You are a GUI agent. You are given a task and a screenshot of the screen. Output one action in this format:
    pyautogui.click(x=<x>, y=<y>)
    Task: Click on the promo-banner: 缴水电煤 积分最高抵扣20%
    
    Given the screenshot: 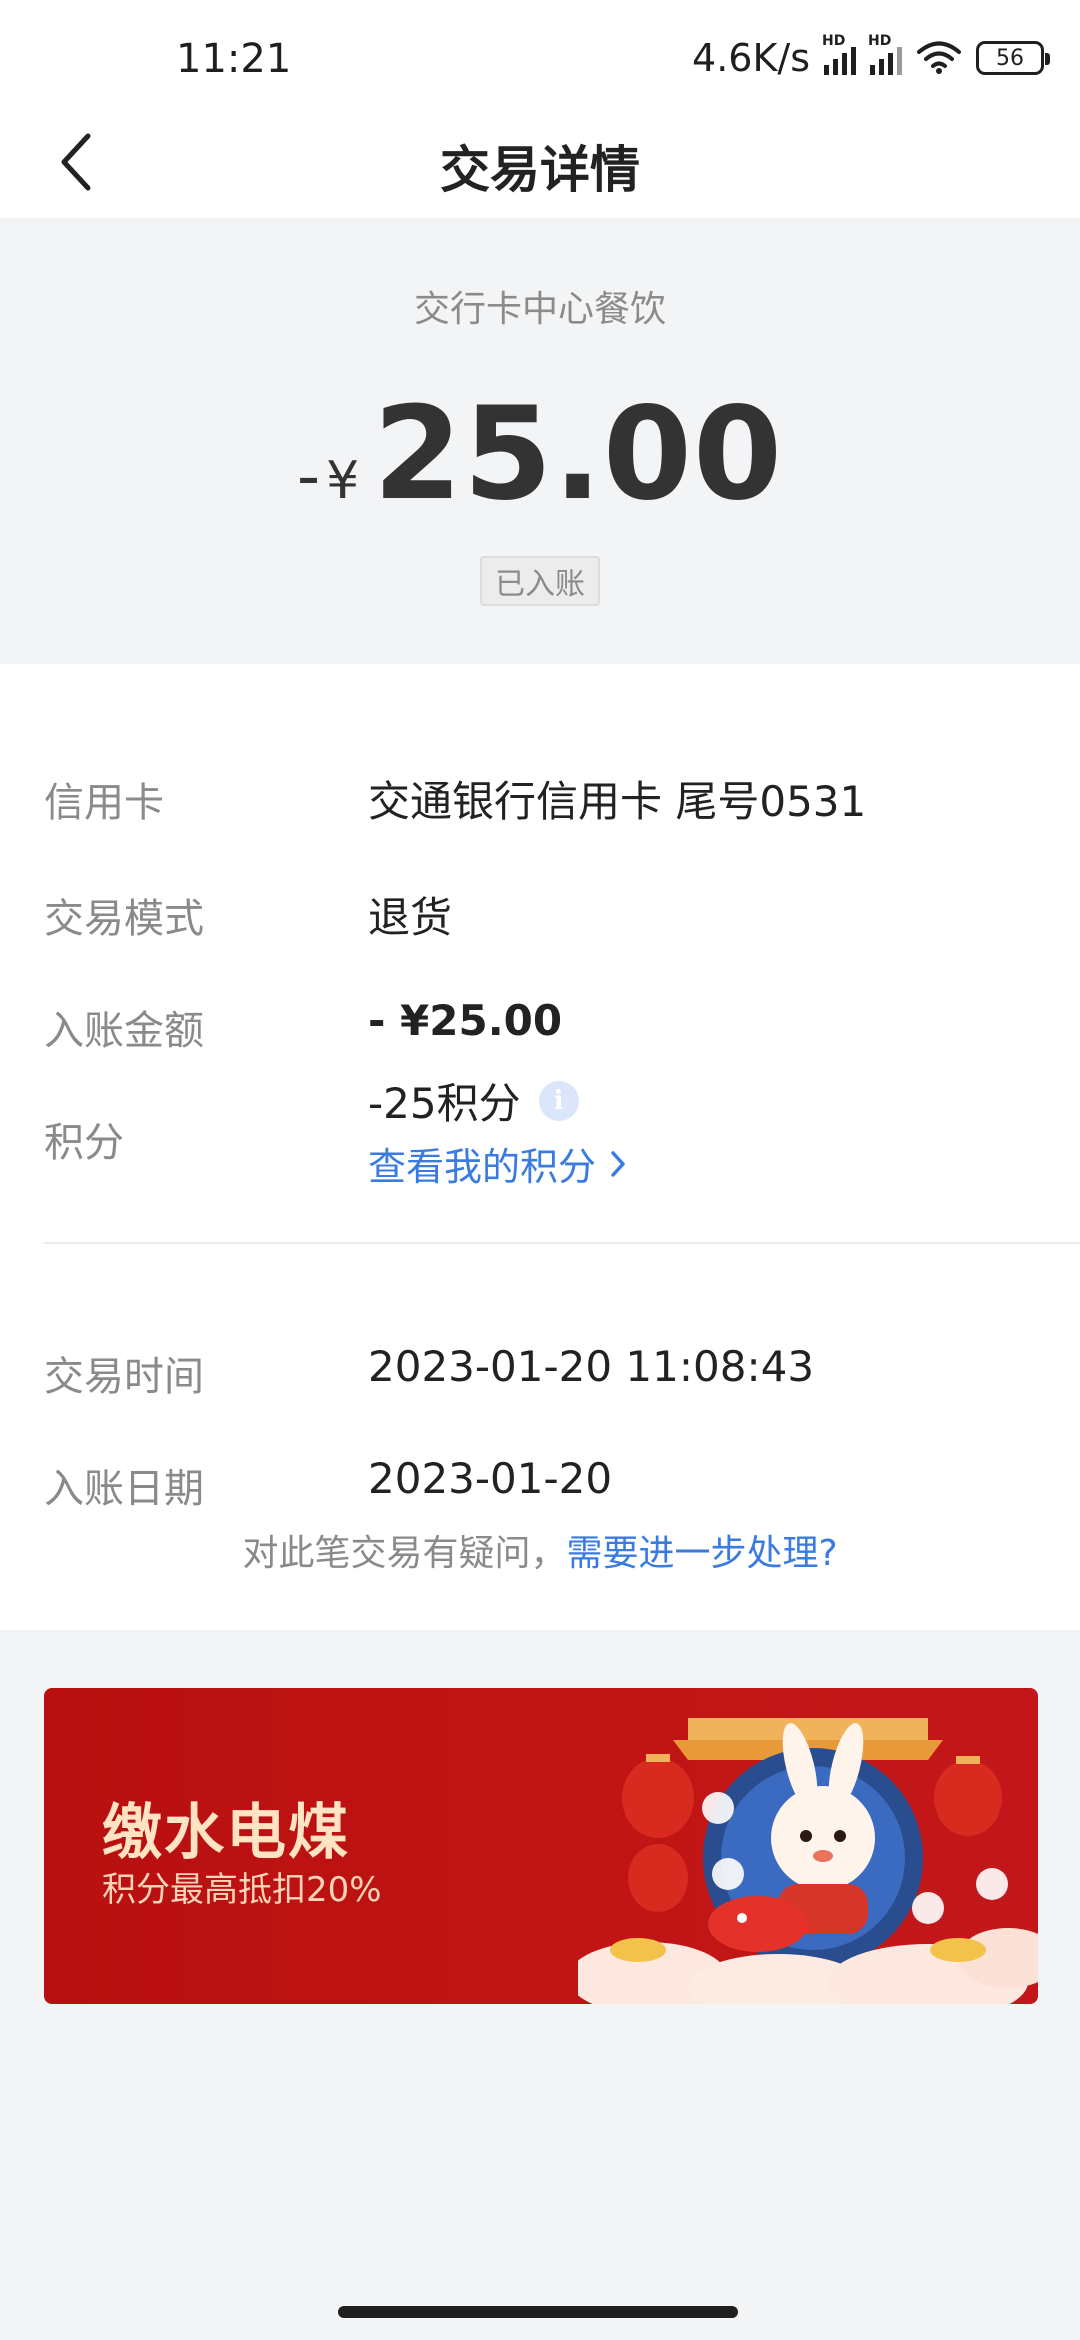 What is the action you would take?
    pyautogui.click(x=541, y=1846)
    